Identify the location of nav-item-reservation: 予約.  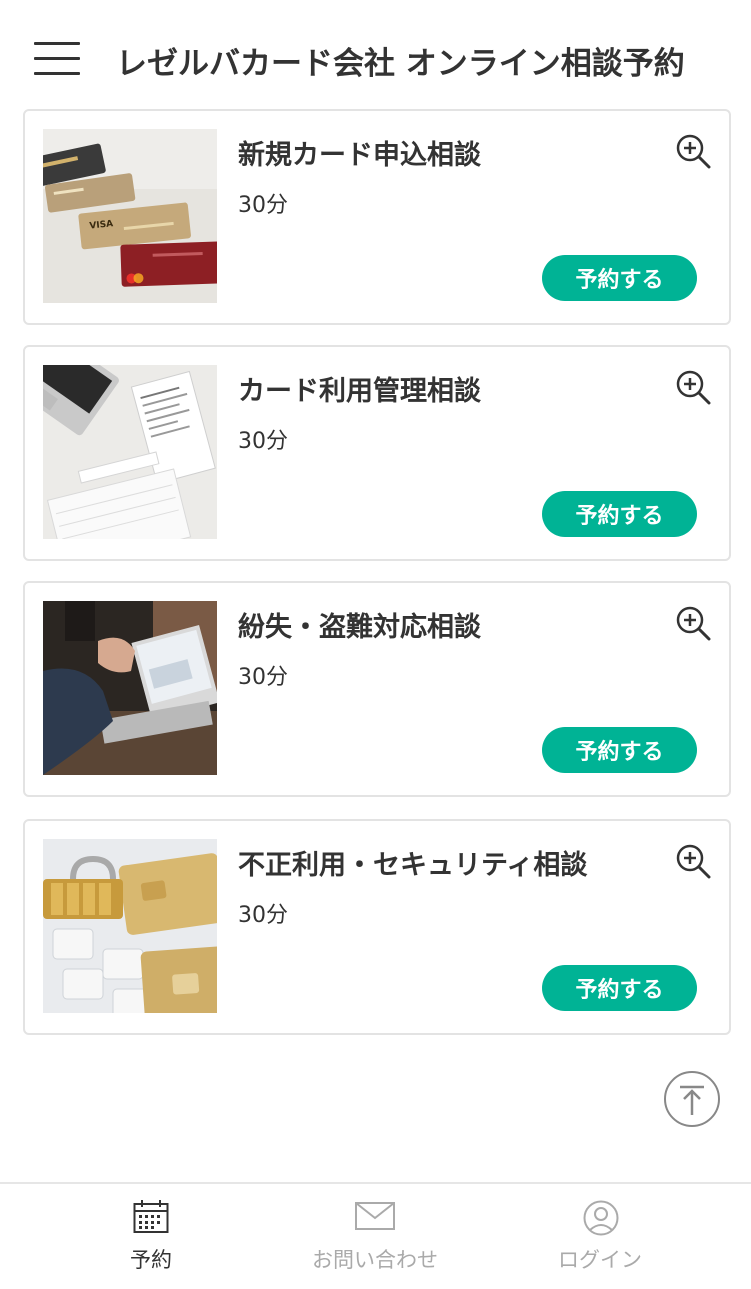
(151, 1236).